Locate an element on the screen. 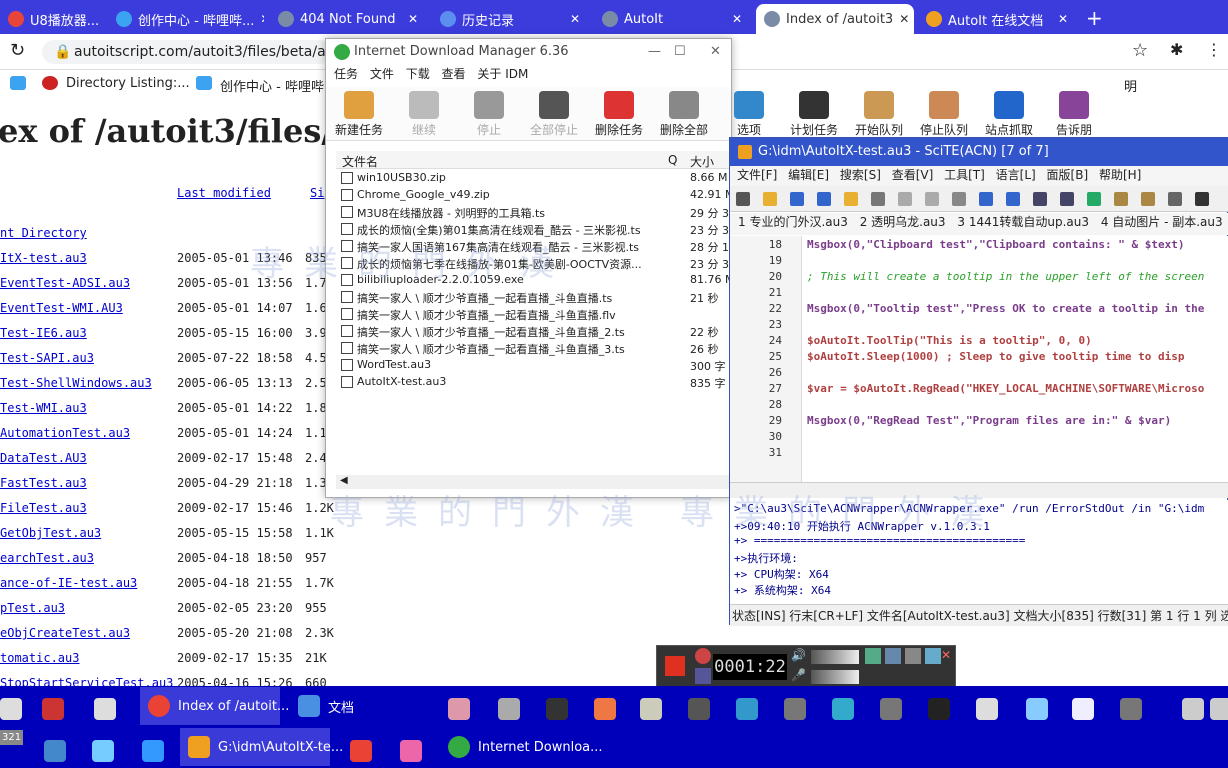  scite-menu-view: 查看[V] is located at coordinates (913, 175).